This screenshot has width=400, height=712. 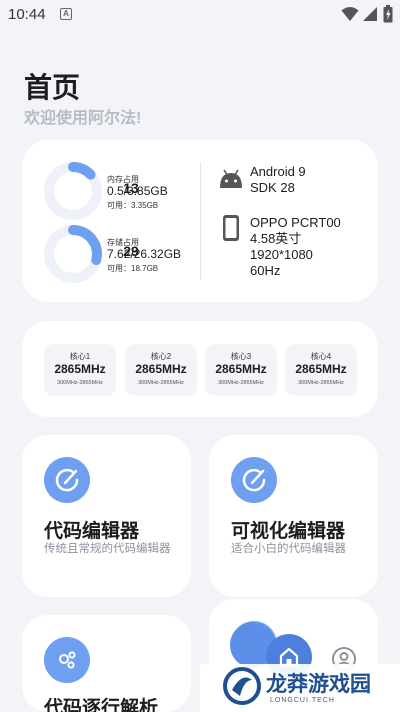 What do you see at coordinates (370, 14) in the screenshot?
I see `signal-icon` at bounding box center [370, 14].